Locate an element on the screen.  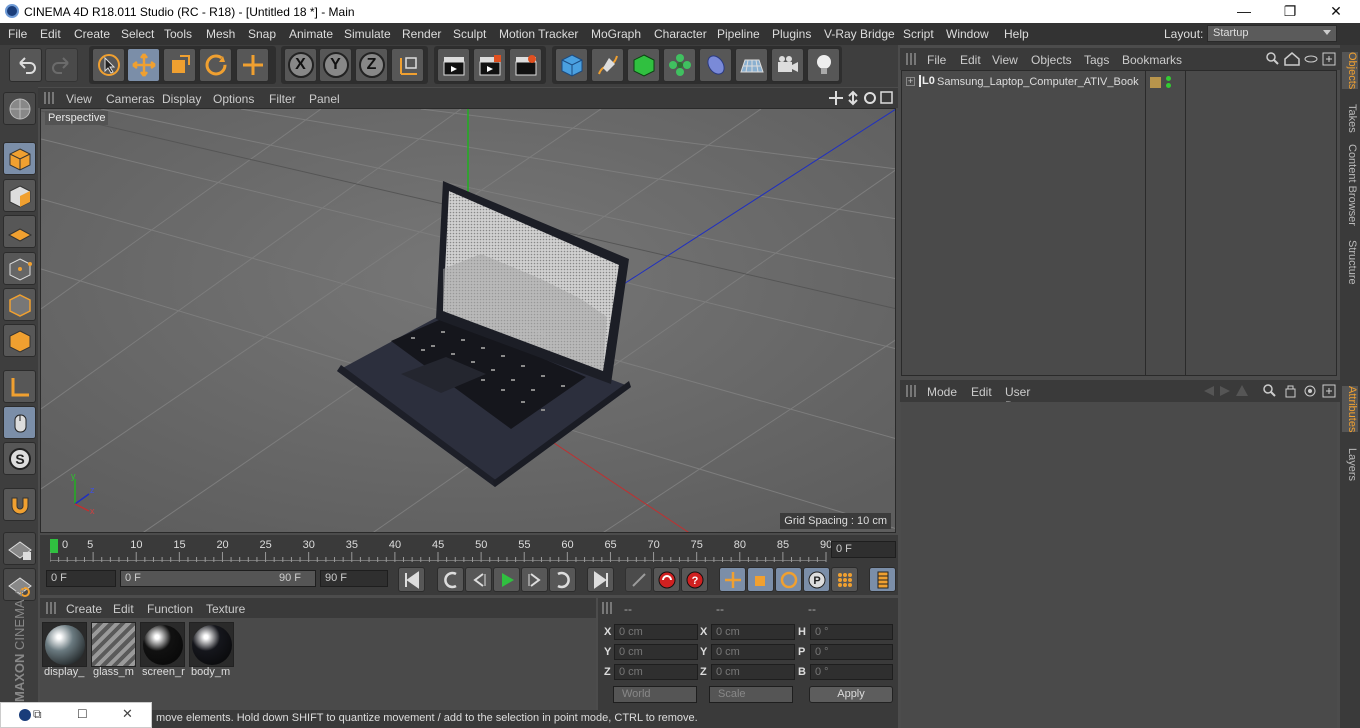
subdivision-surface-button is located at coordinates (643, 65).